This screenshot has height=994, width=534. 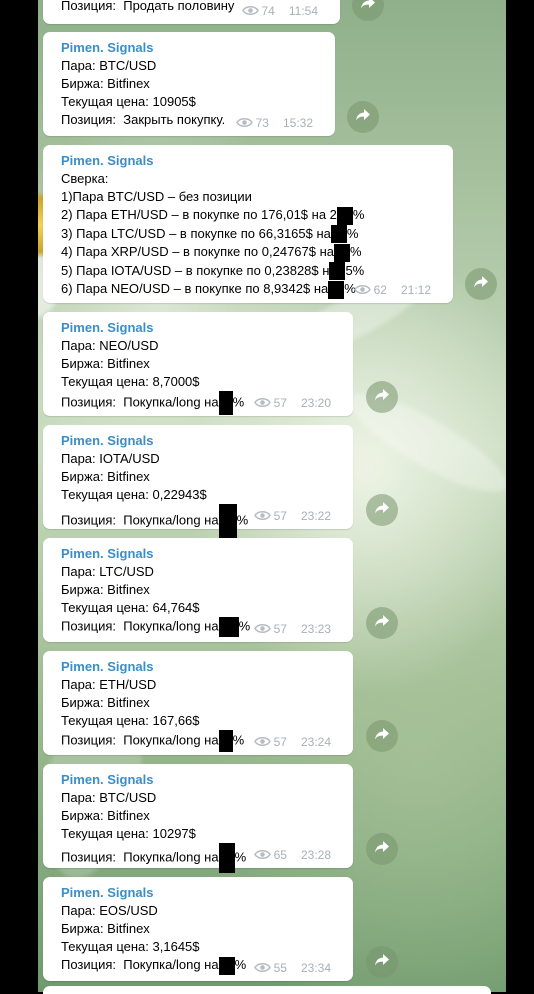 What do you see at coordinates (130, 946) in the screenshot?
I see `message-line: Текущая цена: 3,1645$` at bounding box center [130, 946].